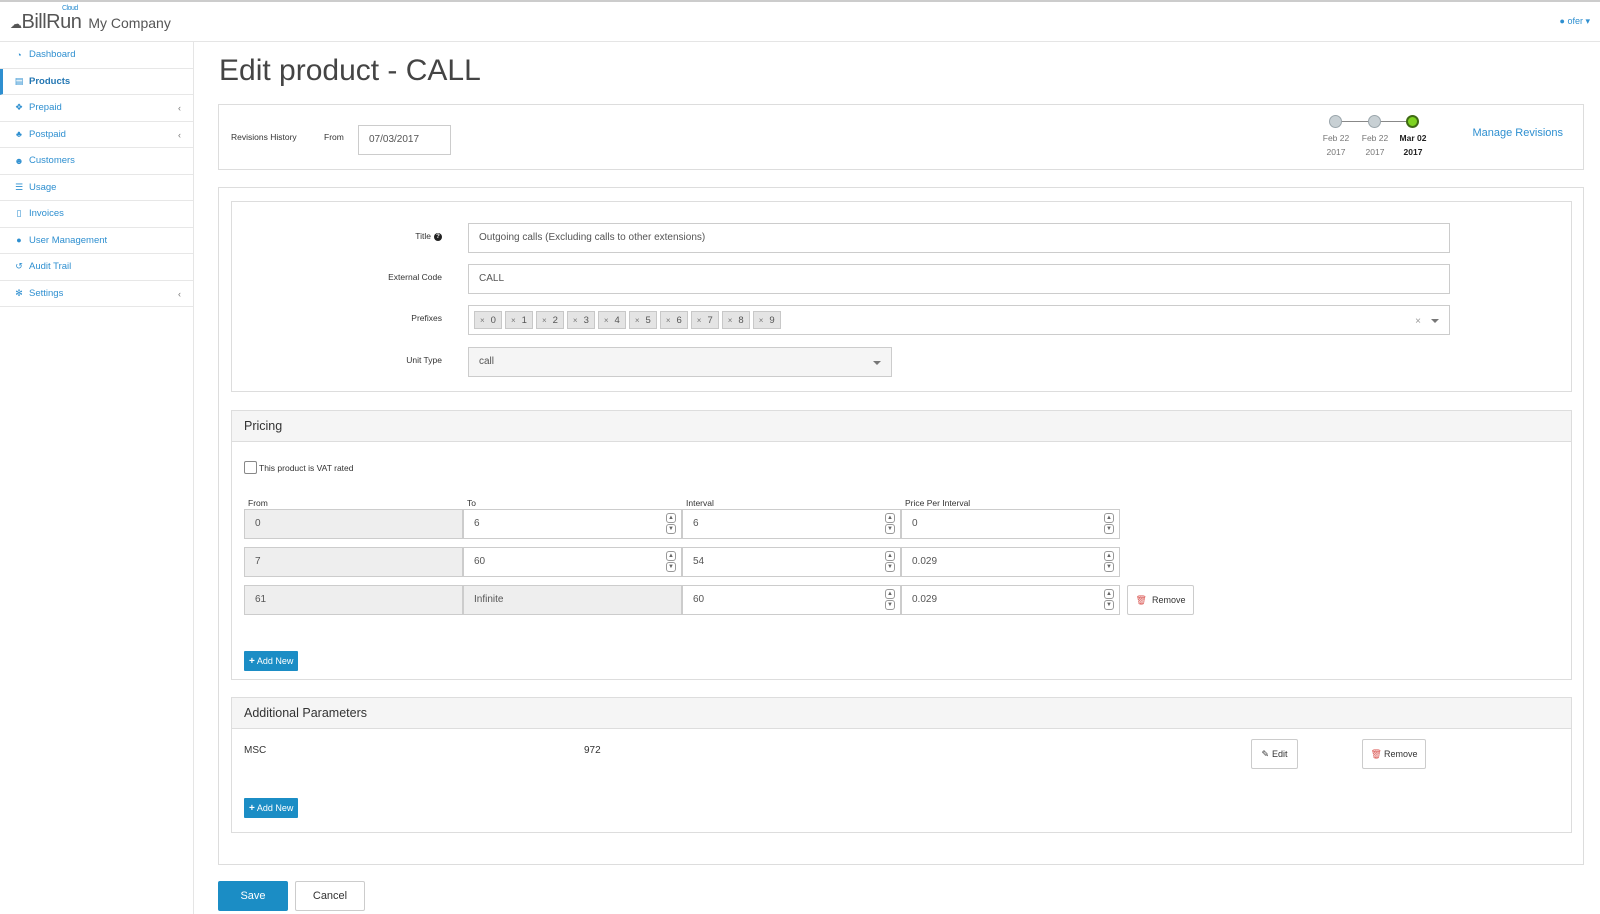  I want to click on sidebar-item-label: Dashboard, so click(52, 55).